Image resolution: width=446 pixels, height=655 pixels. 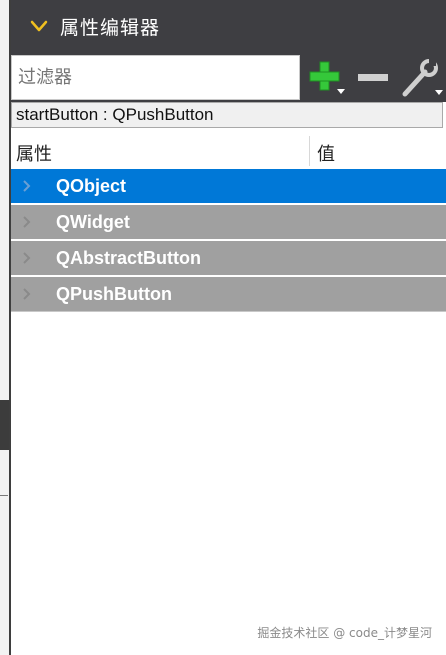 I want to click on remove-property-button, so click(x=373, y=78).